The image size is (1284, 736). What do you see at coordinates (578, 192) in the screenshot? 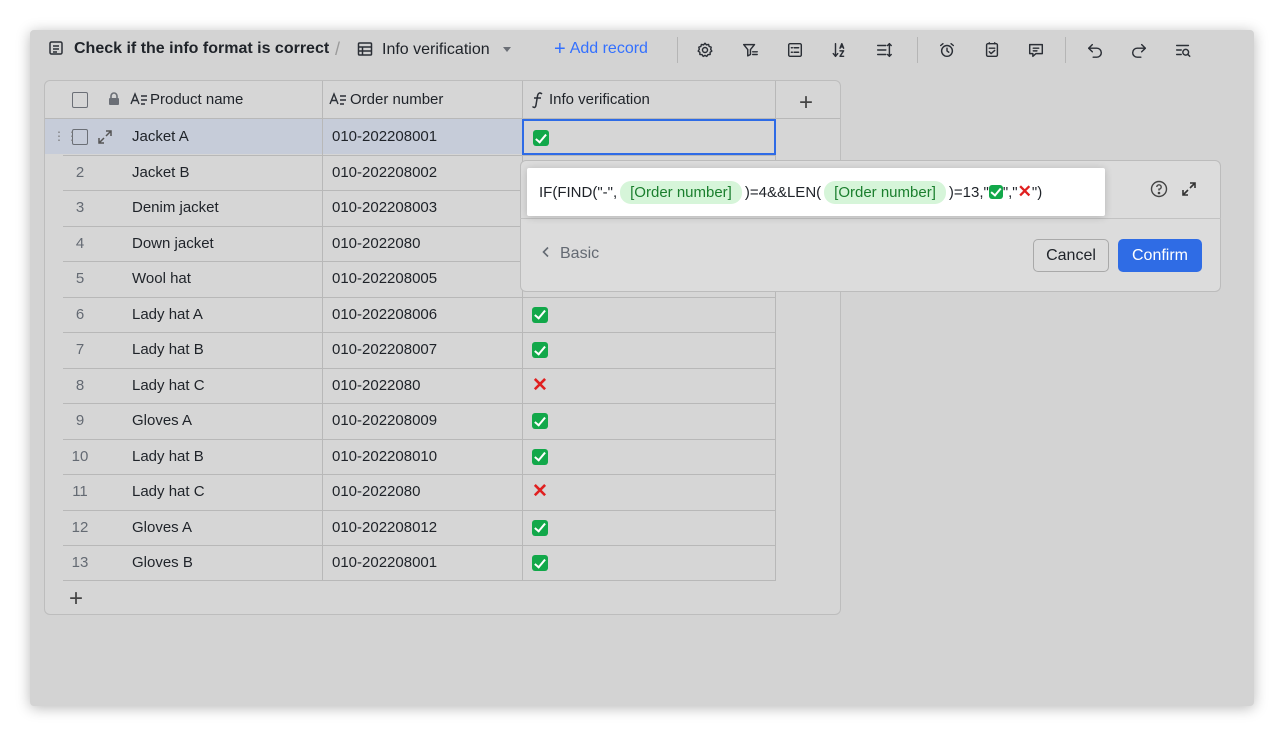
I see `formula-text: IF(FIND("-",` at bounding box center [578, 192].